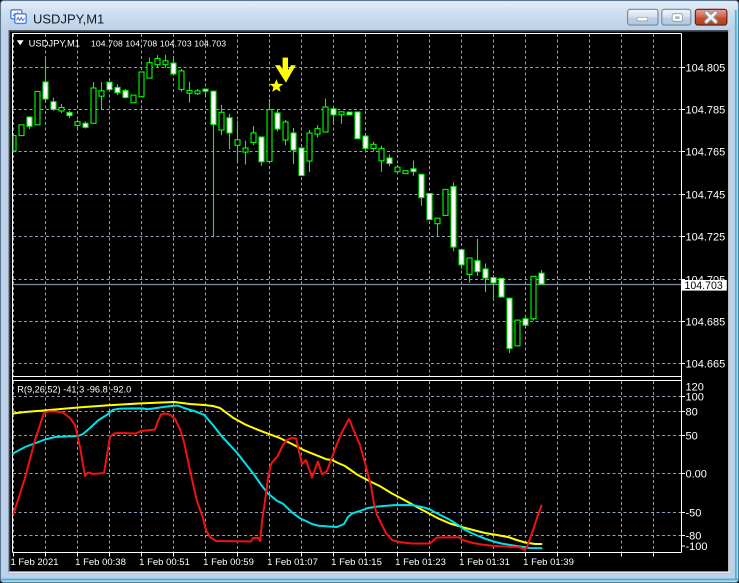 The image size is (739, 583). What do you see at coordinates (706, 110) in the screenshot?
I see `svg-text: 104.785` at bounding box center [706, 110].